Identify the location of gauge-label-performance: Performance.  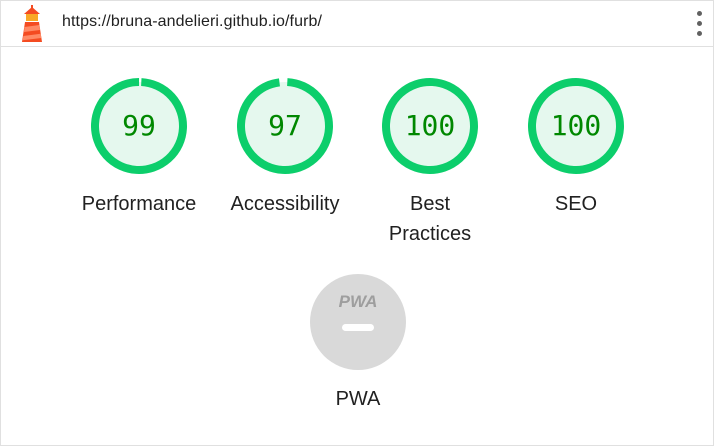
(139, 204).